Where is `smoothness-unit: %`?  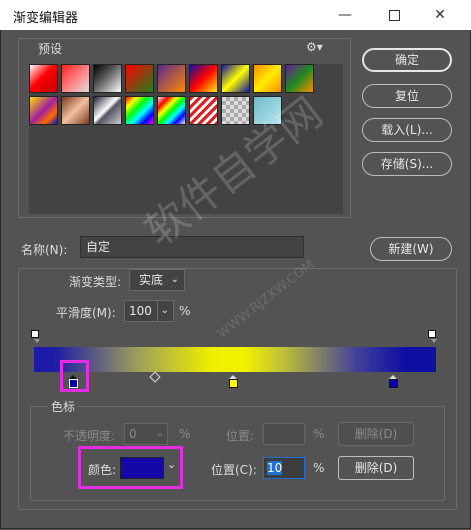
smoothness-unit: % is located at coordinates (185, 311).